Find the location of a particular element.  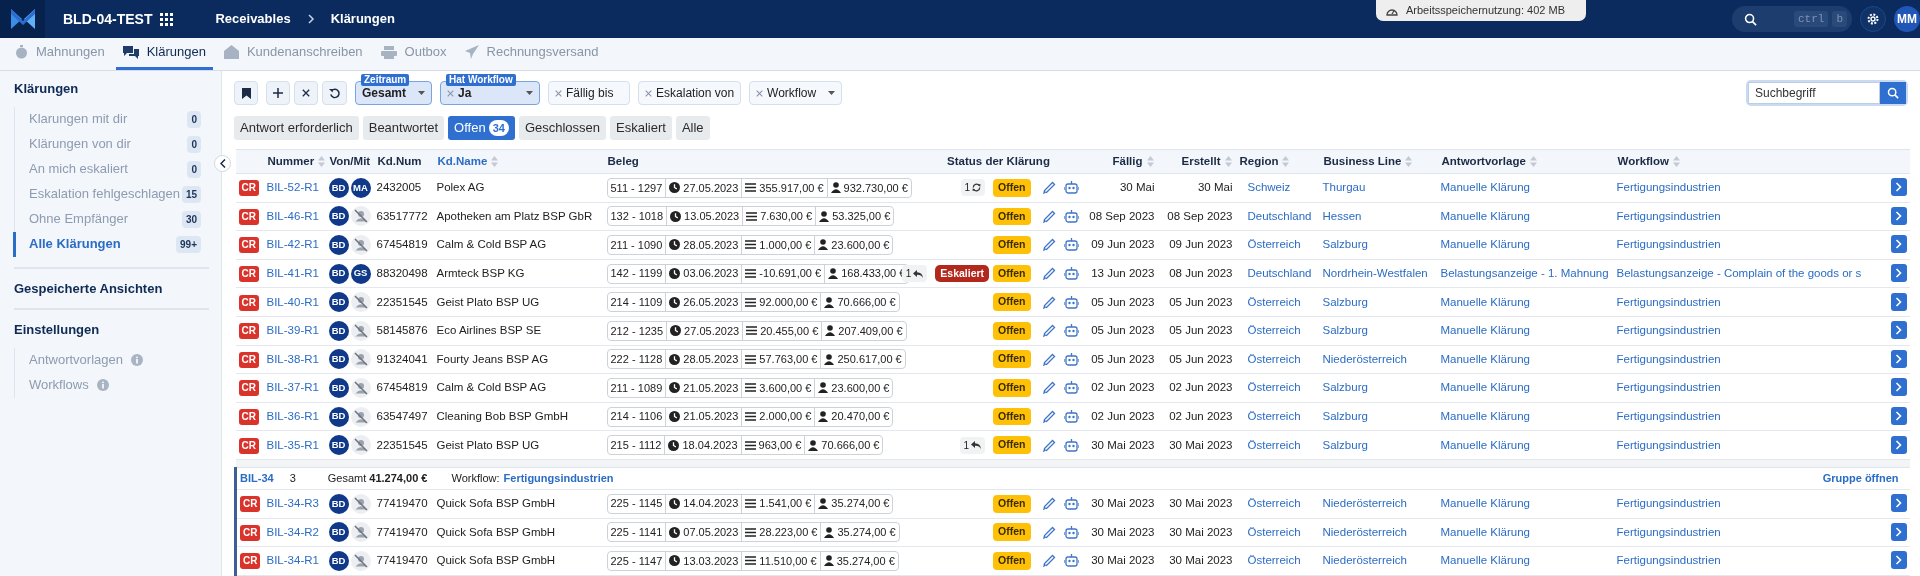

sidebar-item: An mich eskaliert 0 is located at coordinates (110, 169).